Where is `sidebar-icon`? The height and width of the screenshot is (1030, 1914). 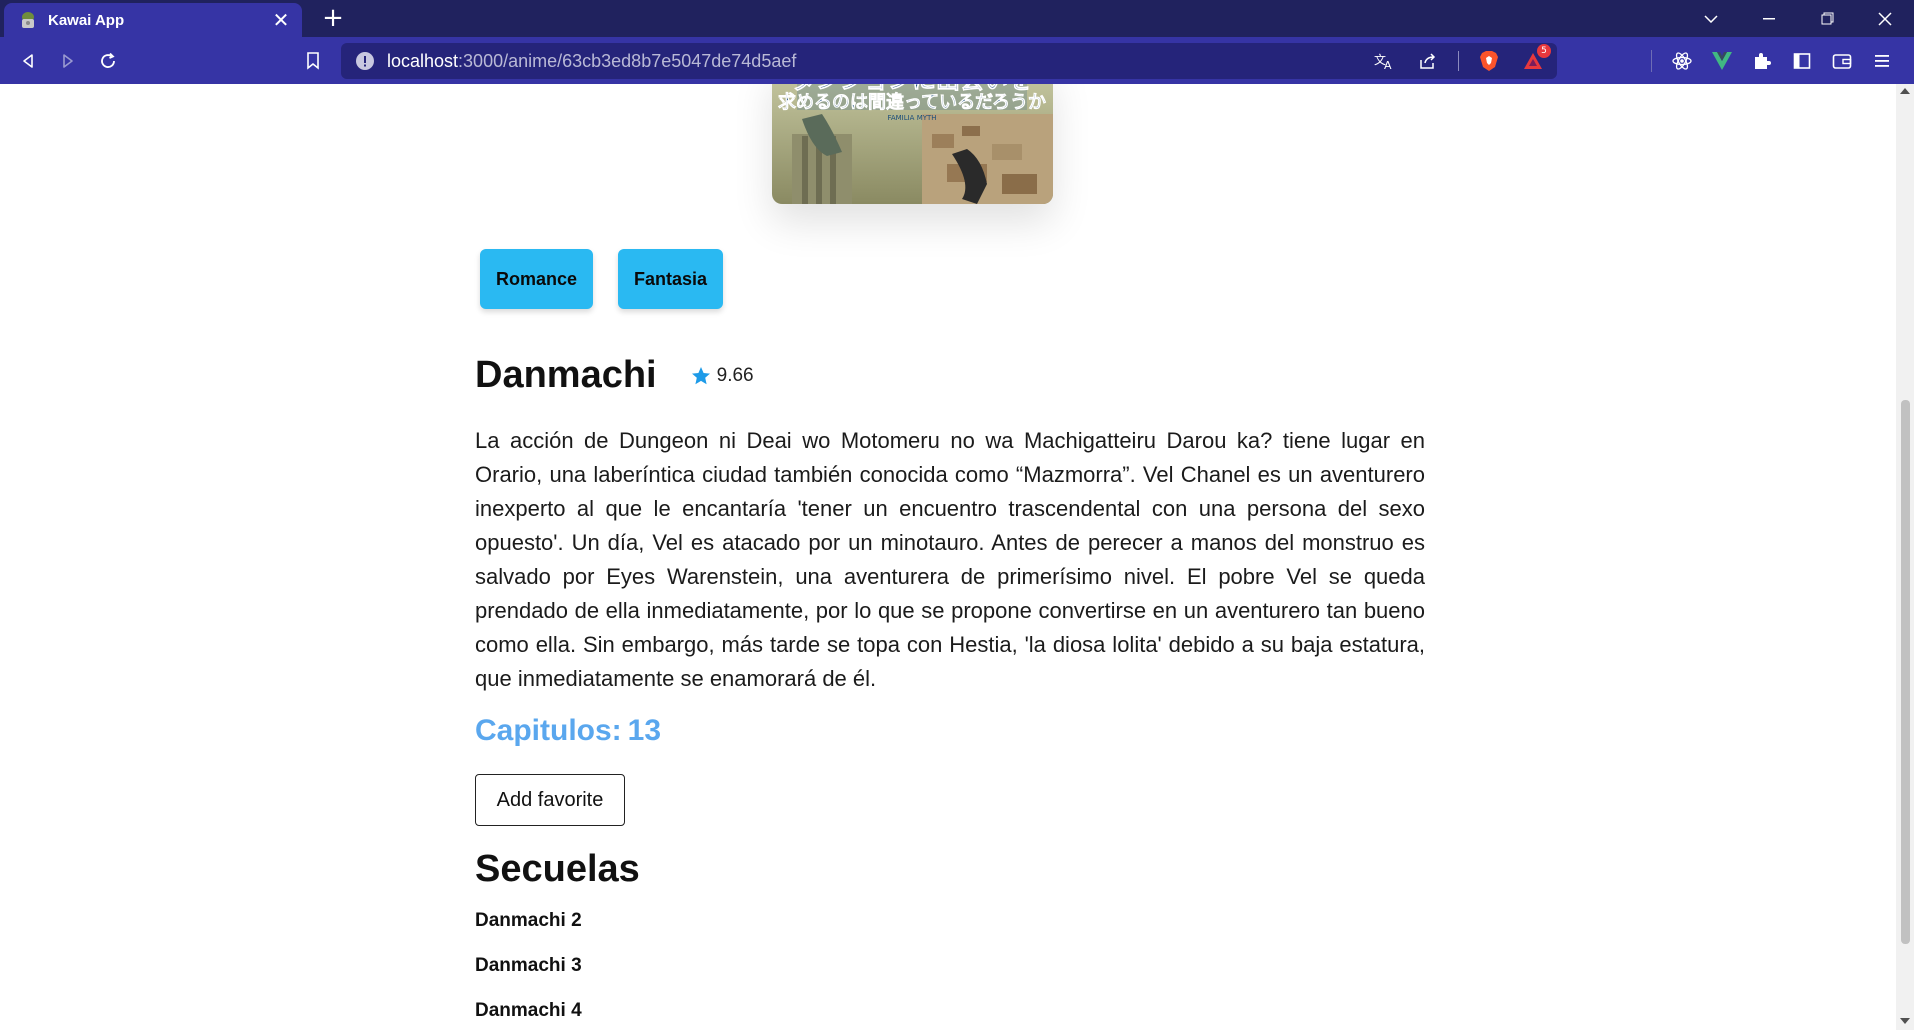 sidebar-icon is located at coordinates (1802, 61).